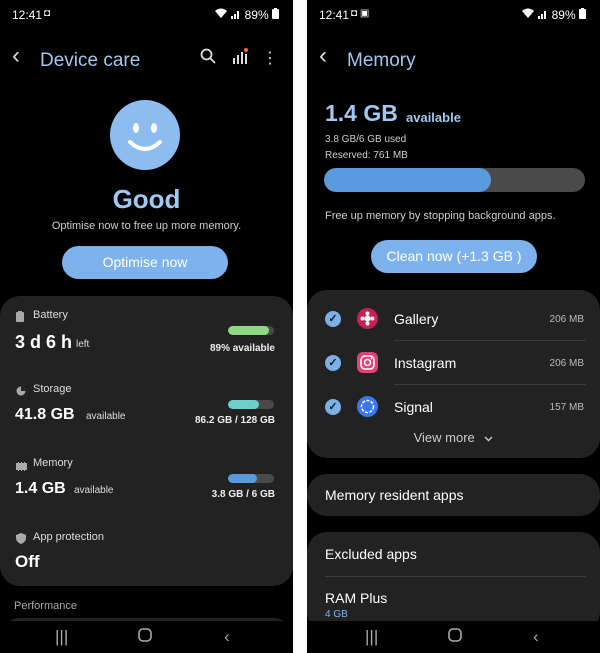 The width and height of the screenshot is (600, 653). What do you see at coordinates (50, 315) in the screenshot?
I see `battery-label: Battery` at bounding box center [50, 315].